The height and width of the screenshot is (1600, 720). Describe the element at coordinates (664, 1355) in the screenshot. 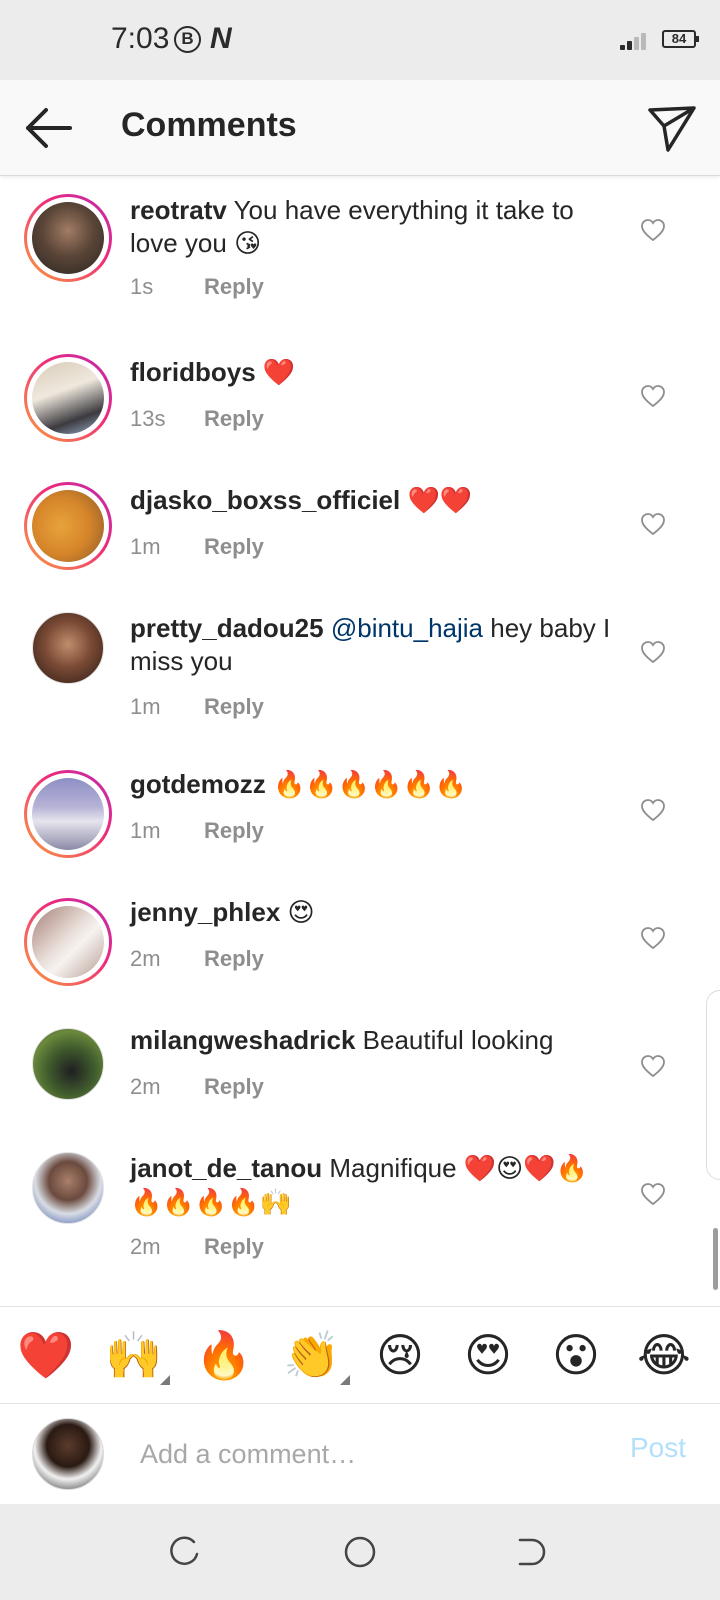

I see `emoji-laughing-button: 😂` at that location.